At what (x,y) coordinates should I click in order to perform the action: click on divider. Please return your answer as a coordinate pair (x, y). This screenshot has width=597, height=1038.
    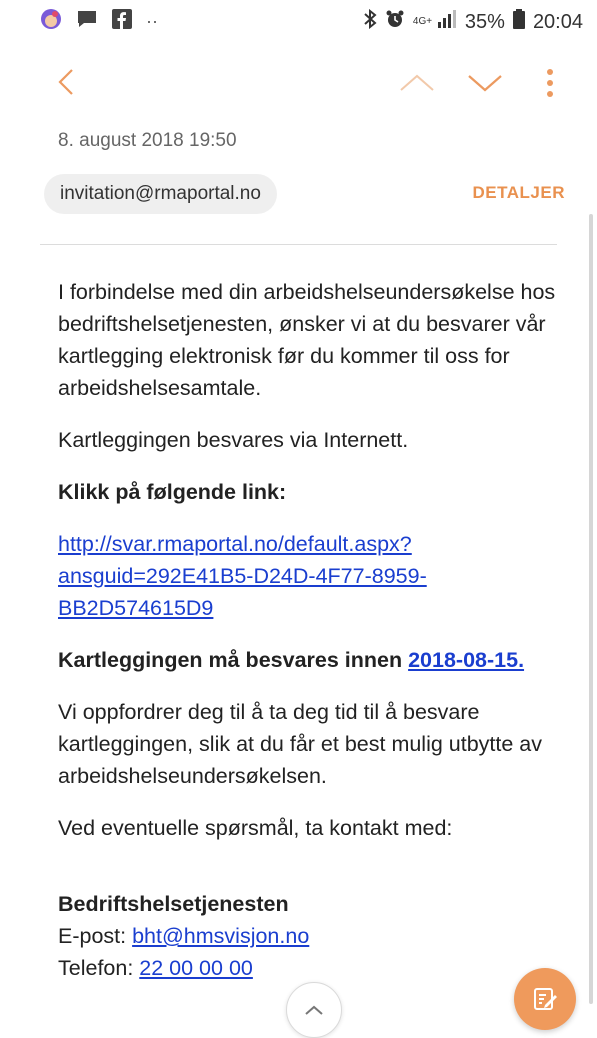
    Looking at the image, I should click on (298, 244).